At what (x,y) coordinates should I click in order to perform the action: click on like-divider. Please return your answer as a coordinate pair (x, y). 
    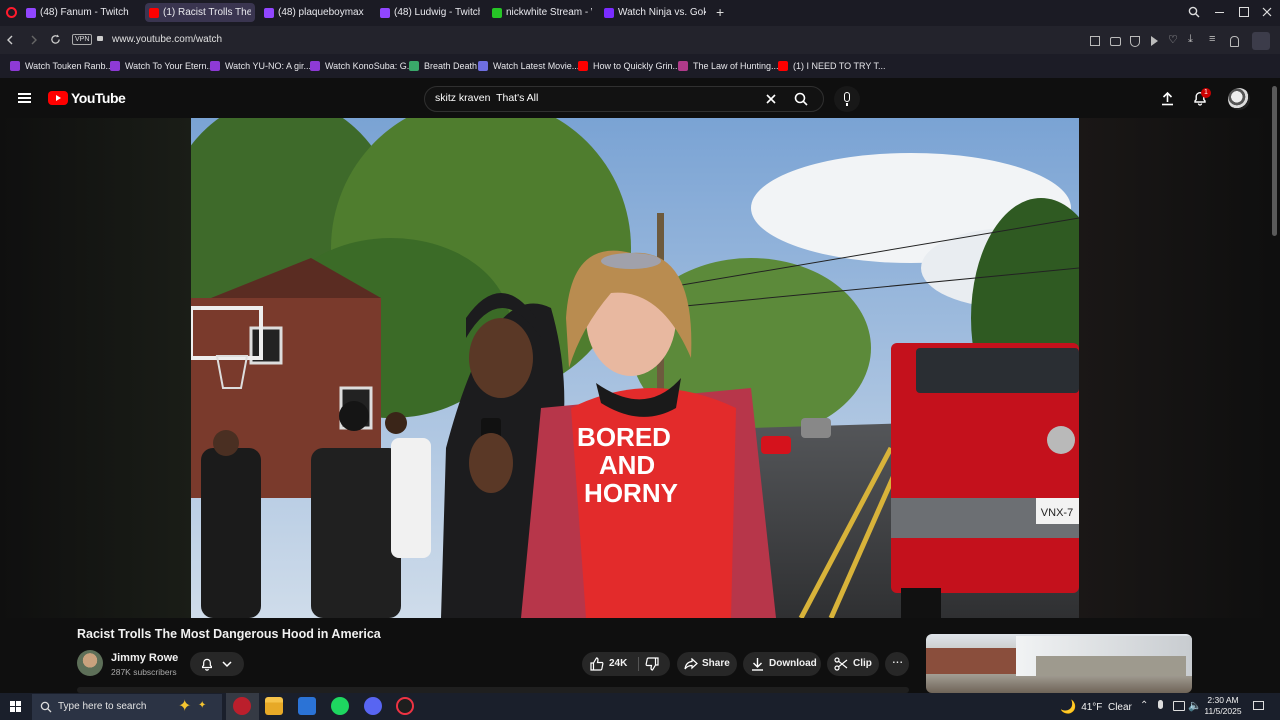
    Looking at the image, I should click on (638, 664).